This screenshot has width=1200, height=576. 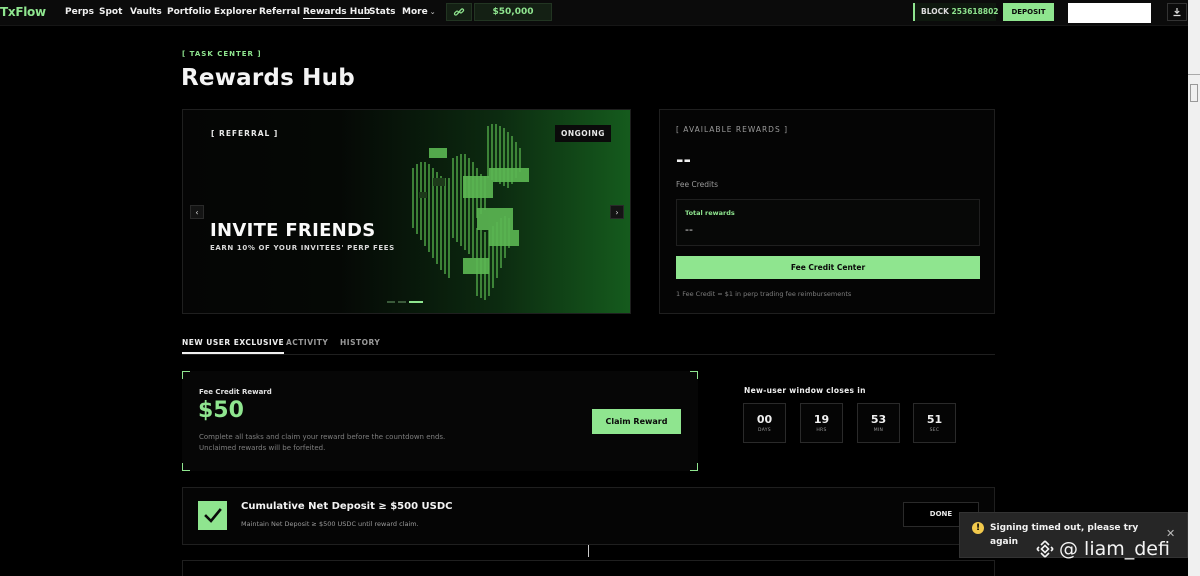 What do you see at coordinates (878, 430) in the screenshot?
I see `countdown-minutes-unit: MIN` at bounding box center [878, 430].